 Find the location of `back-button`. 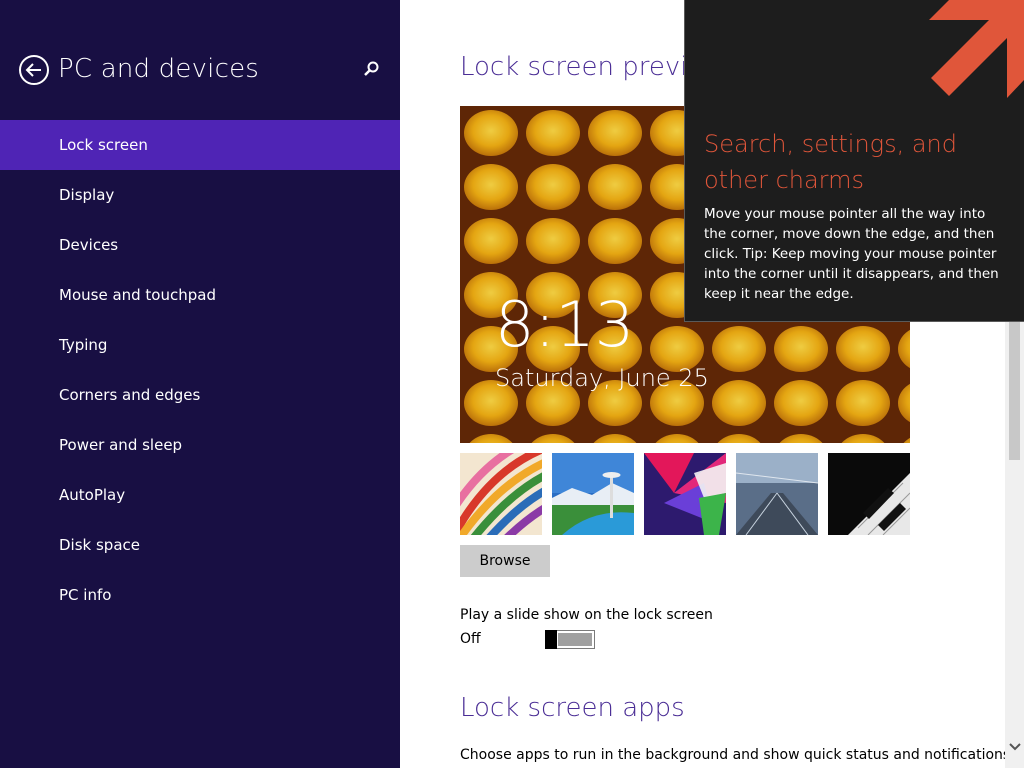

back-button is located at coordinates (34, 70).